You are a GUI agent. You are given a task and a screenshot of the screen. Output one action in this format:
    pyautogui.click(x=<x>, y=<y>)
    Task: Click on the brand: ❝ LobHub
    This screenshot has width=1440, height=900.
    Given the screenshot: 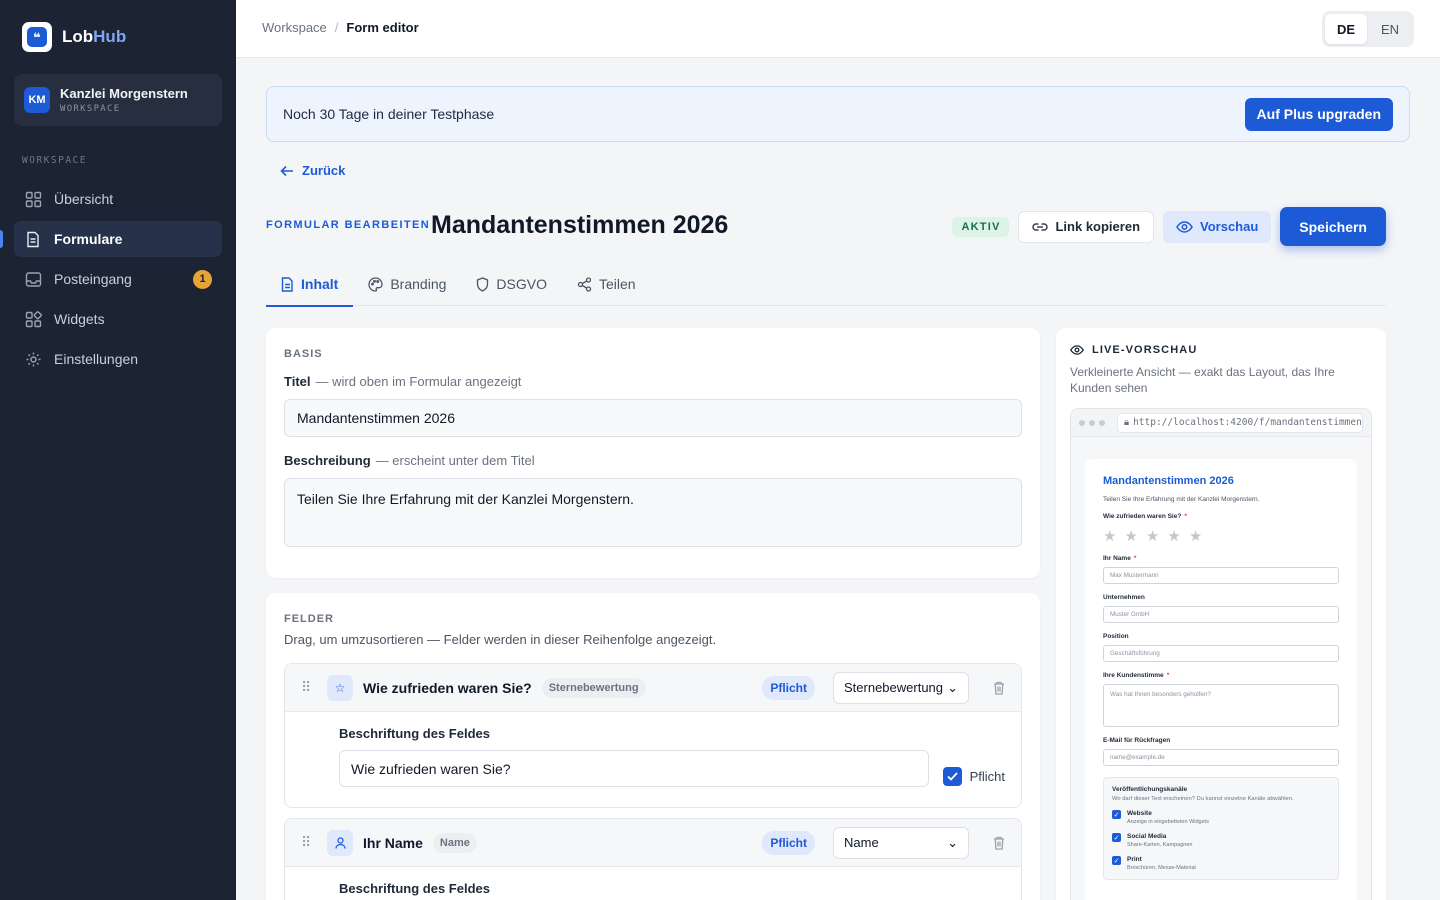 What is the action you would take?
    pyautogui.click(x=74, y=37)
    